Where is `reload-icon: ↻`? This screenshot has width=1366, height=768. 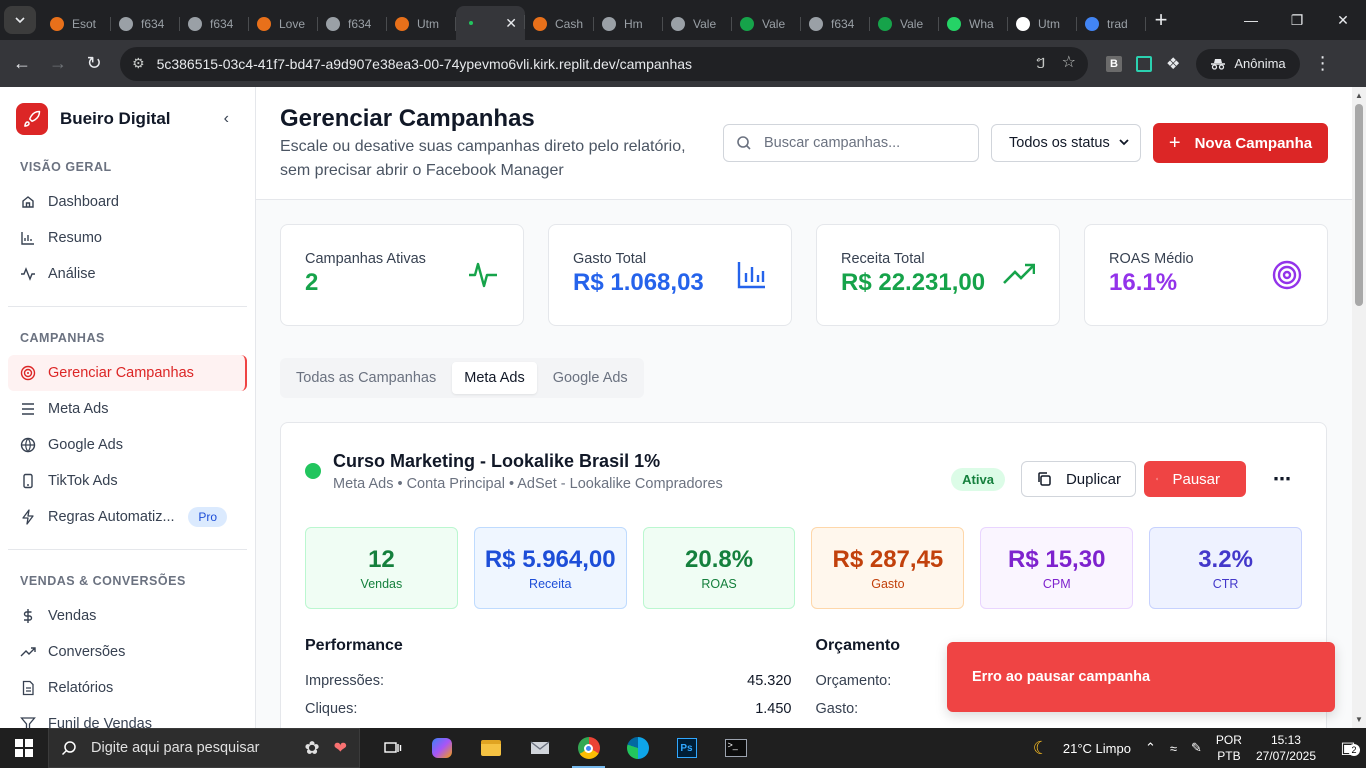 reload-icon: ↻ is located at coordinates (94, 63).